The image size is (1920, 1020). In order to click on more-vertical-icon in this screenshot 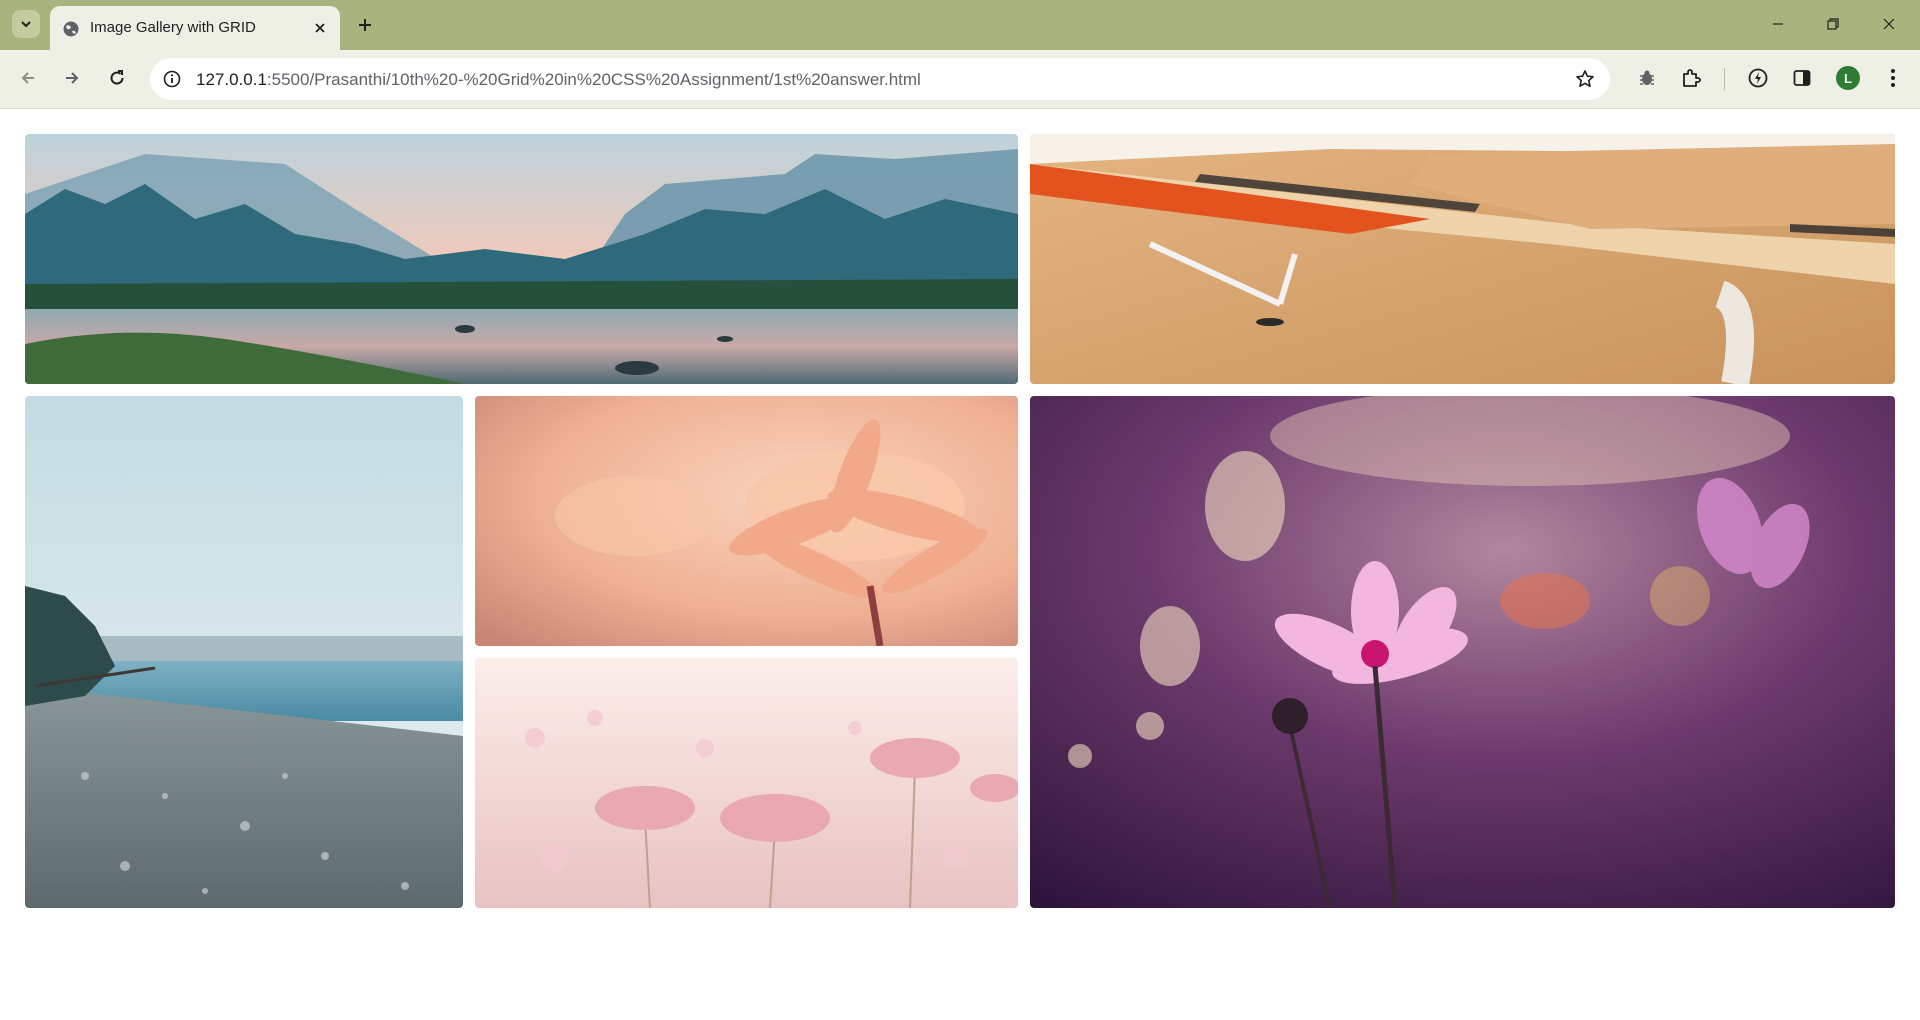, I will do `click(1893, 78)`.